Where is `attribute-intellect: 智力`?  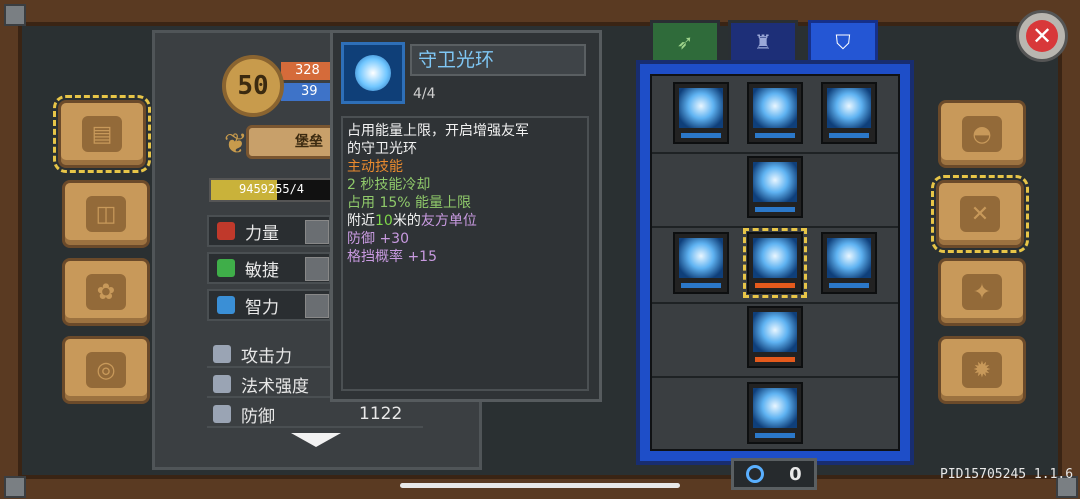
attribute-intellect: 智力 is located at coordinates (269, 305).